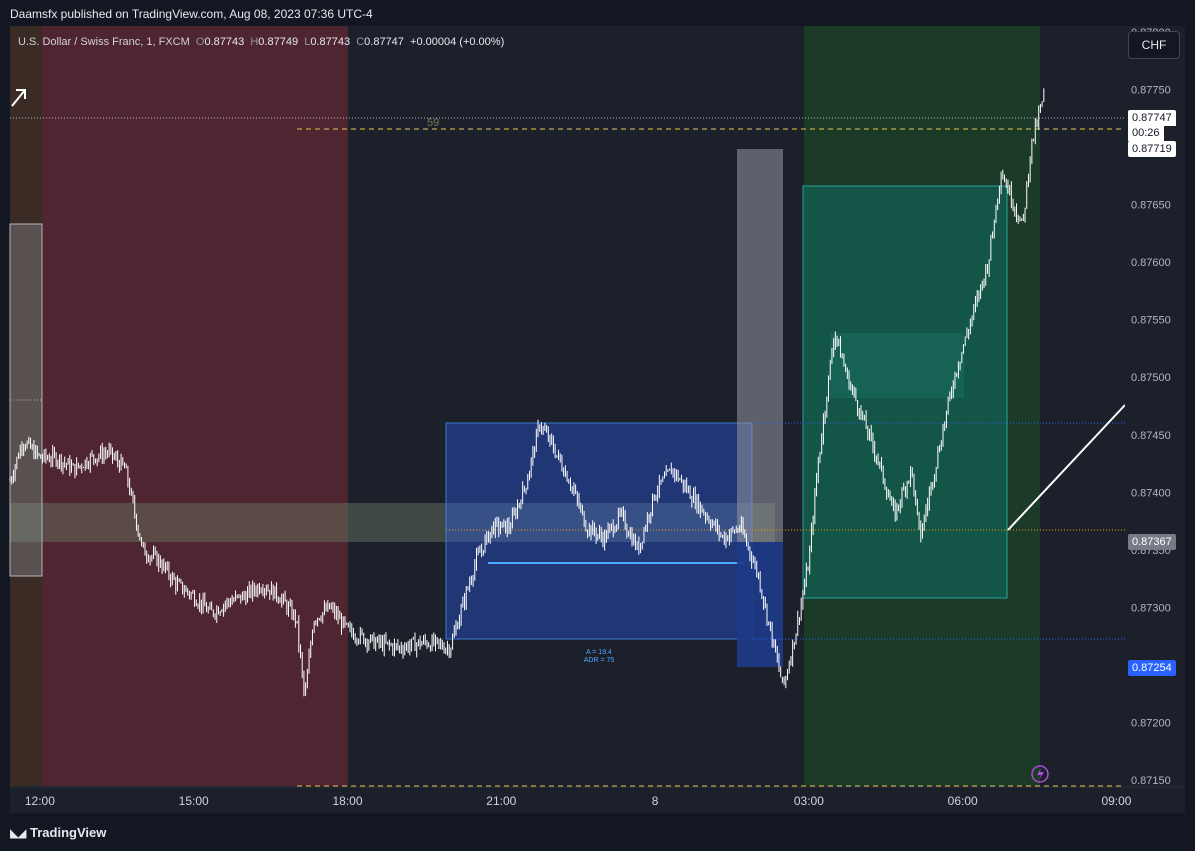  Describe the element at coordinates (1151, 436) in the screenshot. I see `y-tick-label: 0.87450` at that location.